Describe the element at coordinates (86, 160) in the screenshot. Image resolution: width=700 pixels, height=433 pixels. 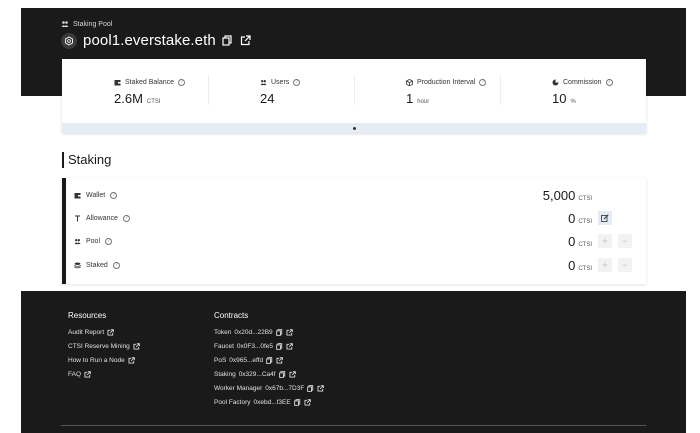
I see `section-title: Staking` at that location.